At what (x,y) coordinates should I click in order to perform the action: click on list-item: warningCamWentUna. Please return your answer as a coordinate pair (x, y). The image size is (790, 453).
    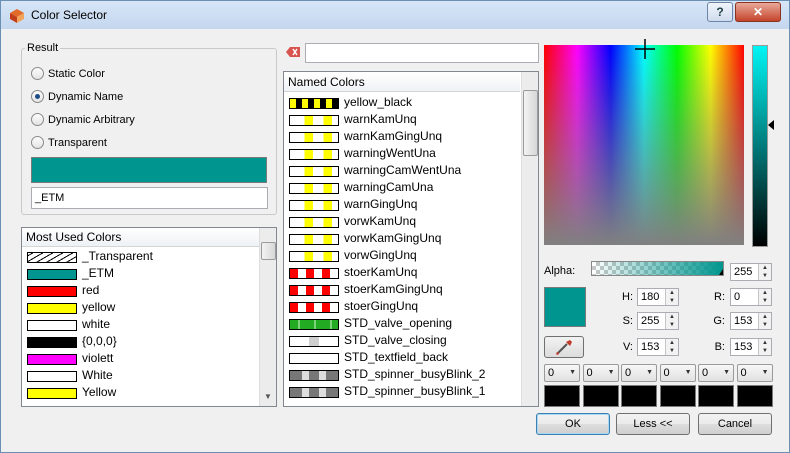
    Looking at the image, I should click on (399, 170).